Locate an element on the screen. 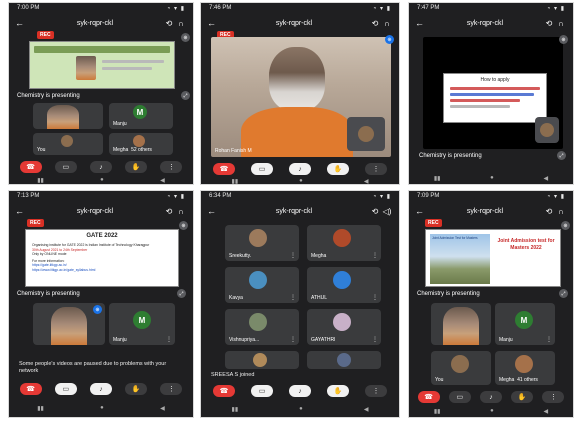  participant-tile: Kavya ⋮ is located at coordinates (262, 285).